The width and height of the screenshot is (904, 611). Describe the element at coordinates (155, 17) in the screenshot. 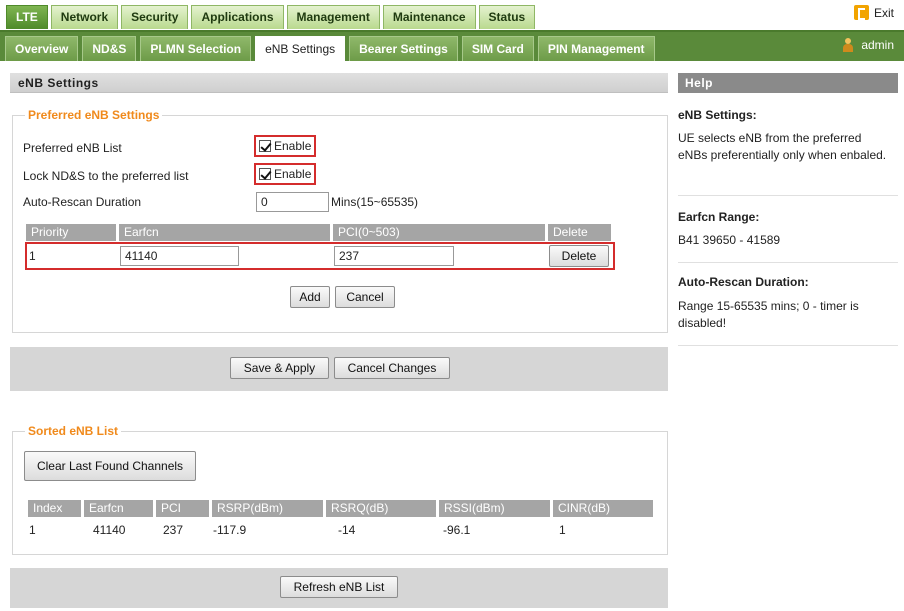

I see `tab-security: Security` at that location.